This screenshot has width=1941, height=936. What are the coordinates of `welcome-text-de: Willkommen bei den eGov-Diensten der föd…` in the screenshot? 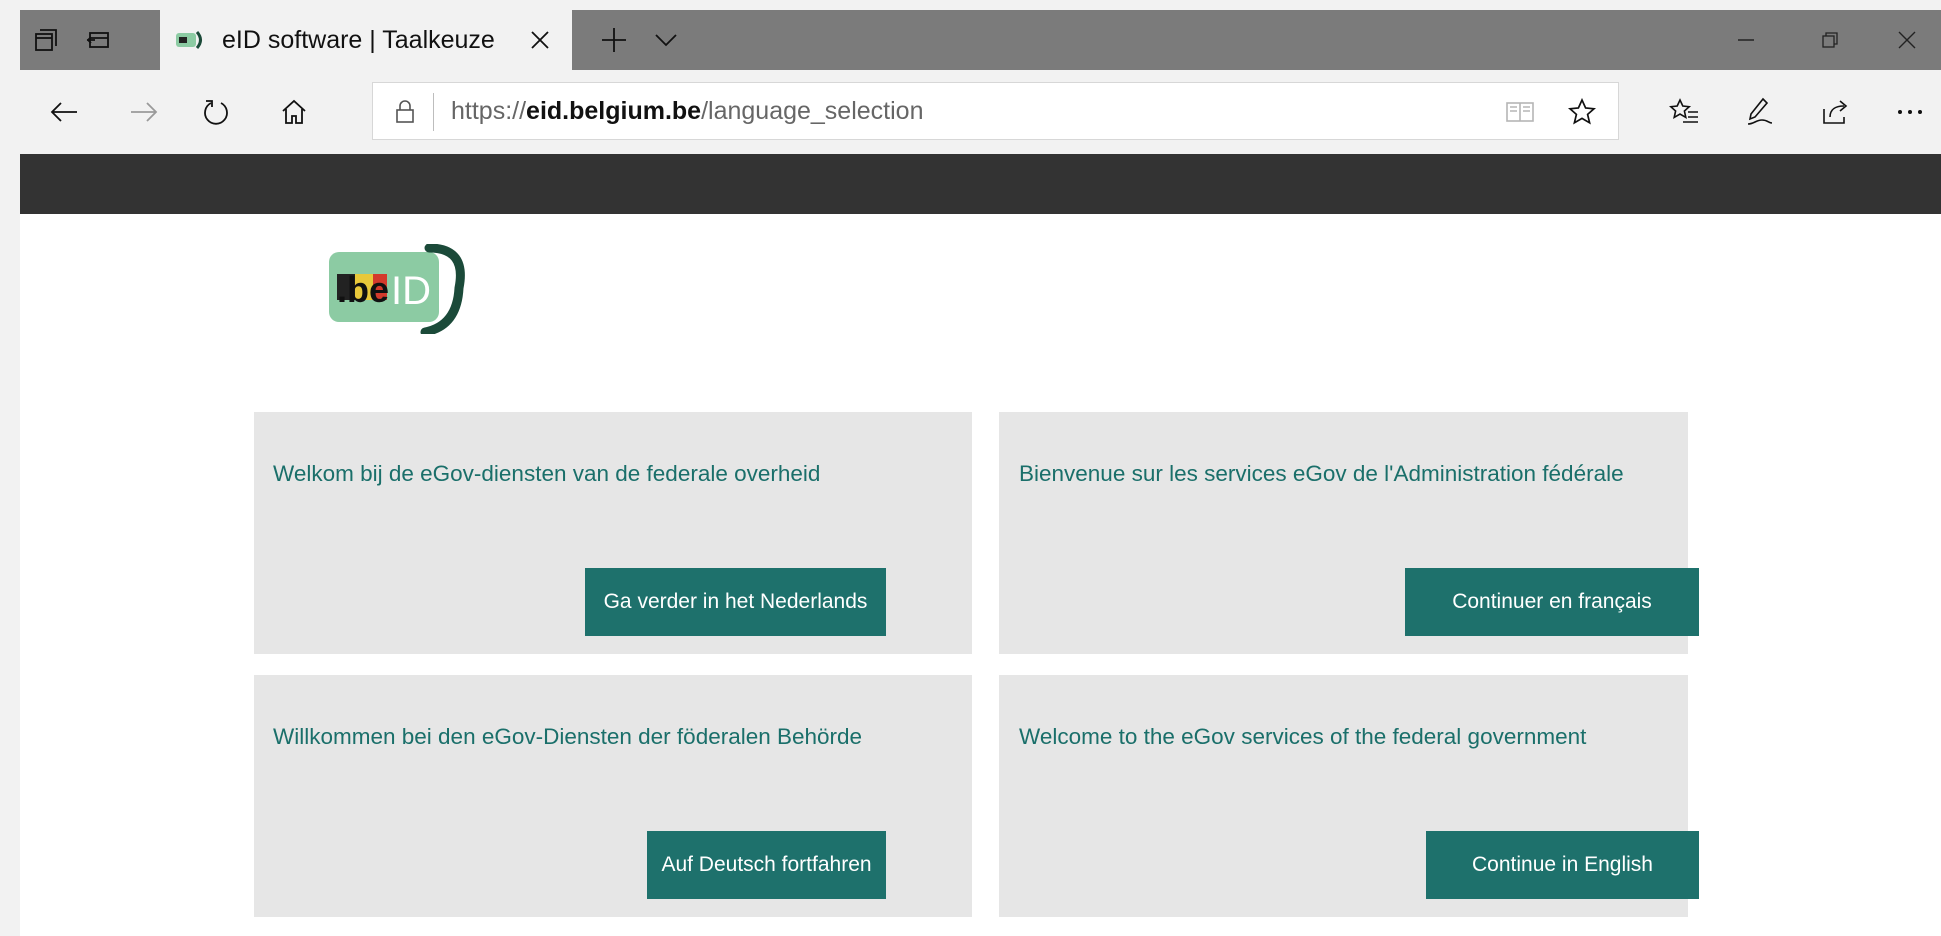 It's located at (568, 736).